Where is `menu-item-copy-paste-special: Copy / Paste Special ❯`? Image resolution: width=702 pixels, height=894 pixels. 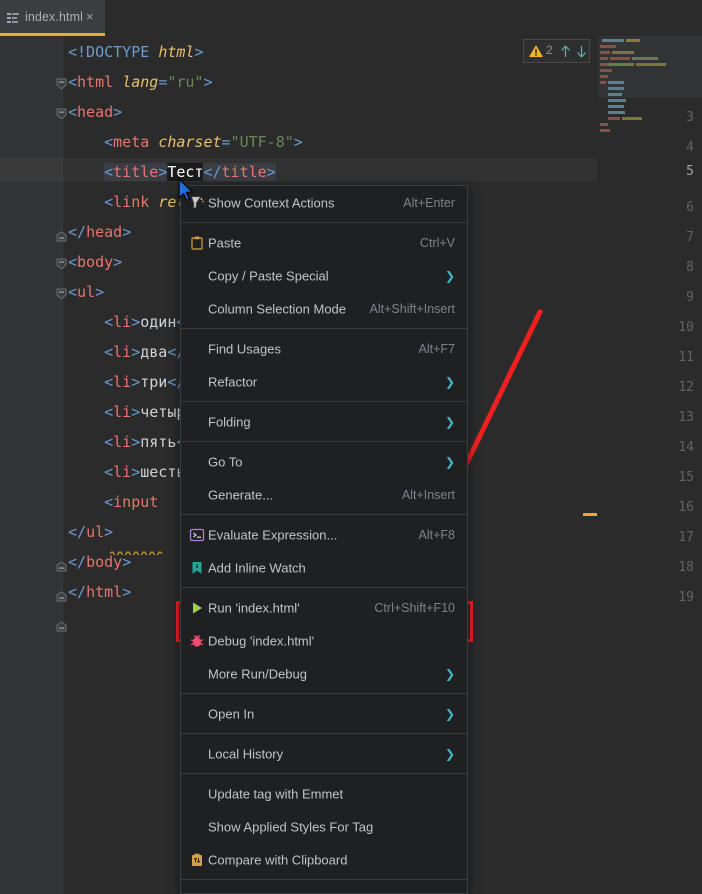 menu-item-copy-paste-special: Copy / Paste Special ❯ is located at coordinates (324, 275).